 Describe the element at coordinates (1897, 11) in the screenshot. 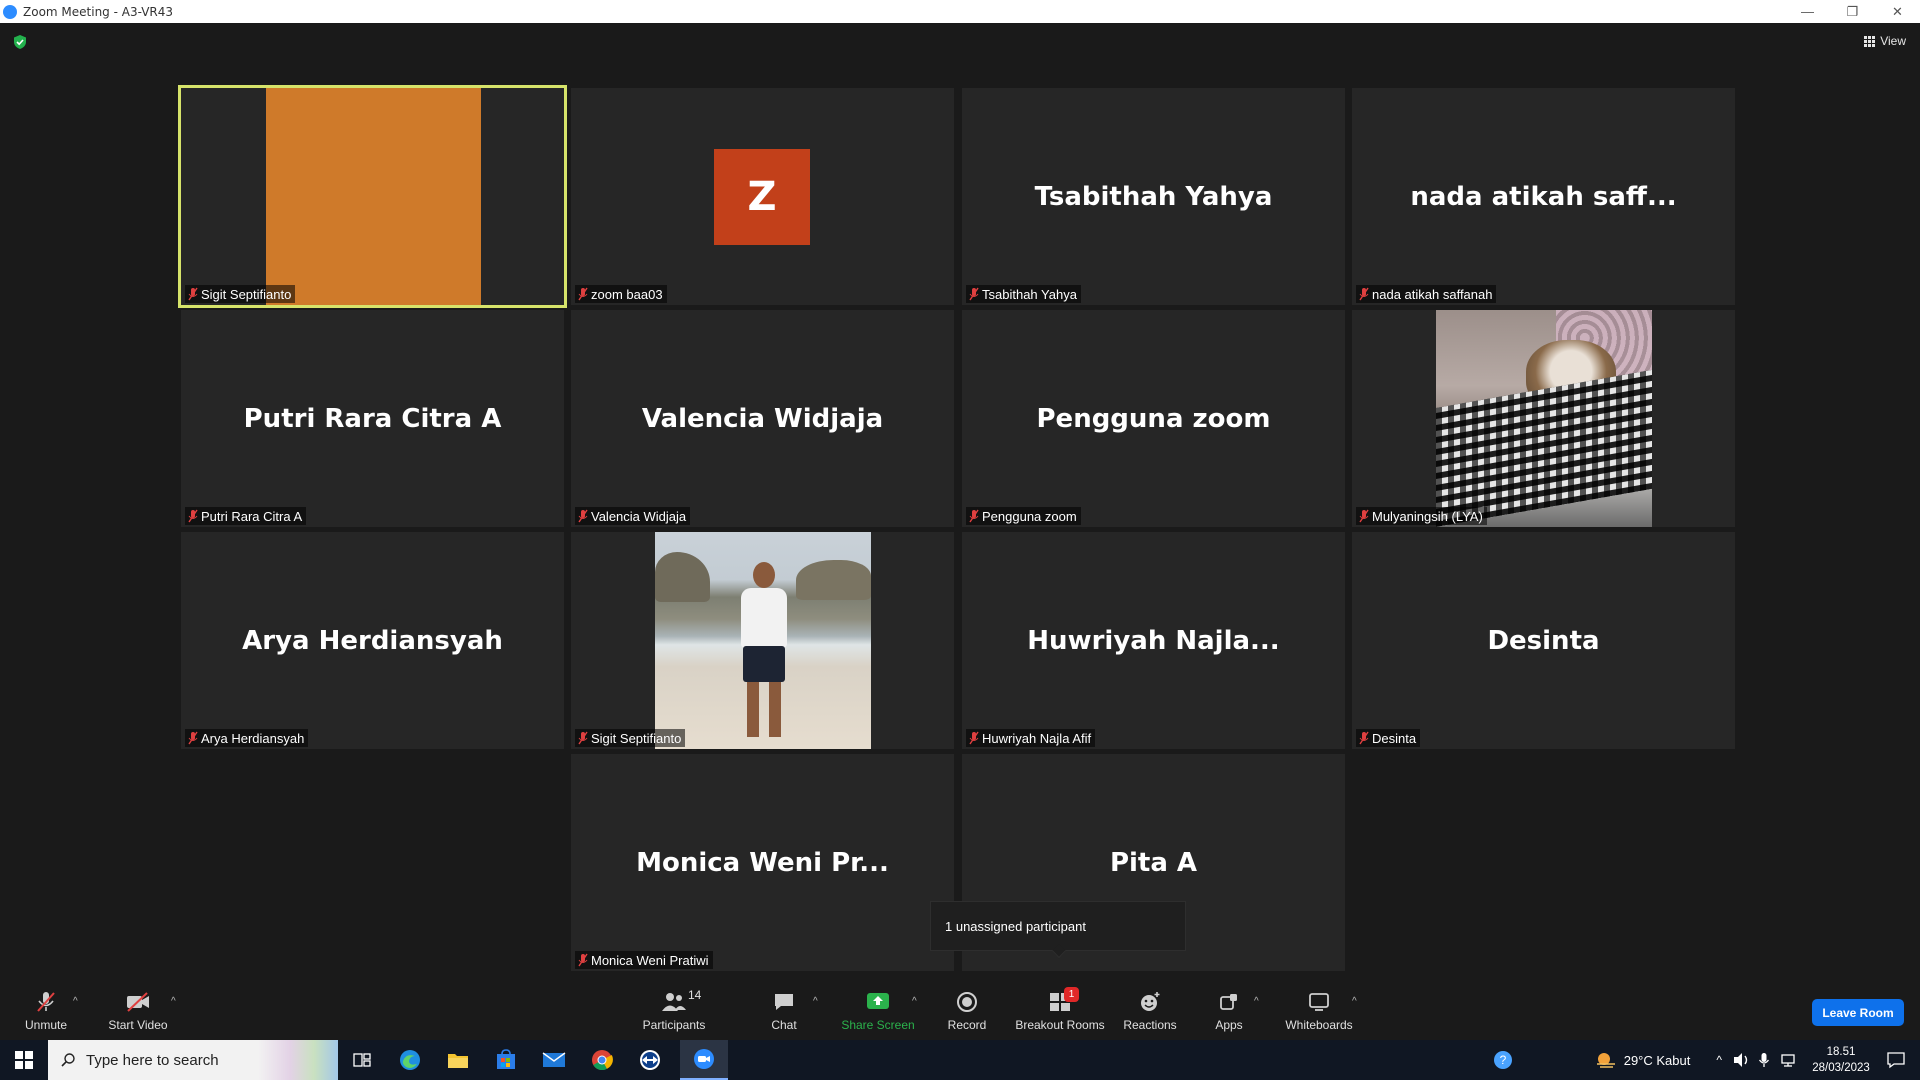

I see `close-button: ✕` at that location.